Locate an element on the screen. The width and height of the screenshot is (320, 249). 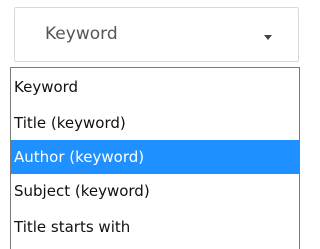
option-author-keyword: Author (keyword) is located at coordinates (155, 157).